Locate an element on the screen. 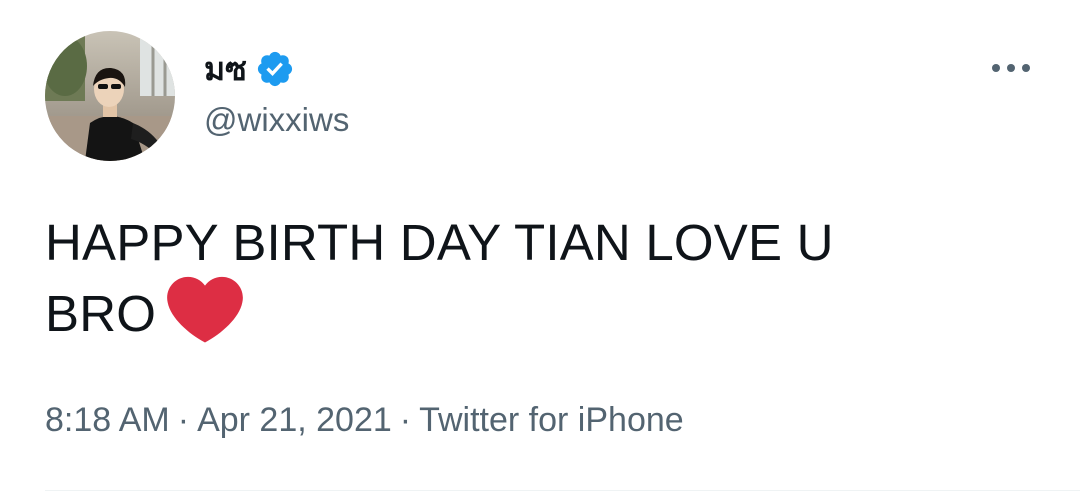  author-name-row: มซ is located at coordinates (249, 69).